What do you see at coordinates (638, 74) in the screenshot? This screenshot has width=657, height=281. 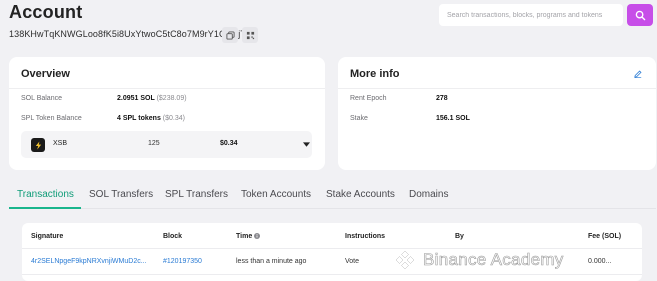 I see `pencil-icon` at bounding box center [638, 74].